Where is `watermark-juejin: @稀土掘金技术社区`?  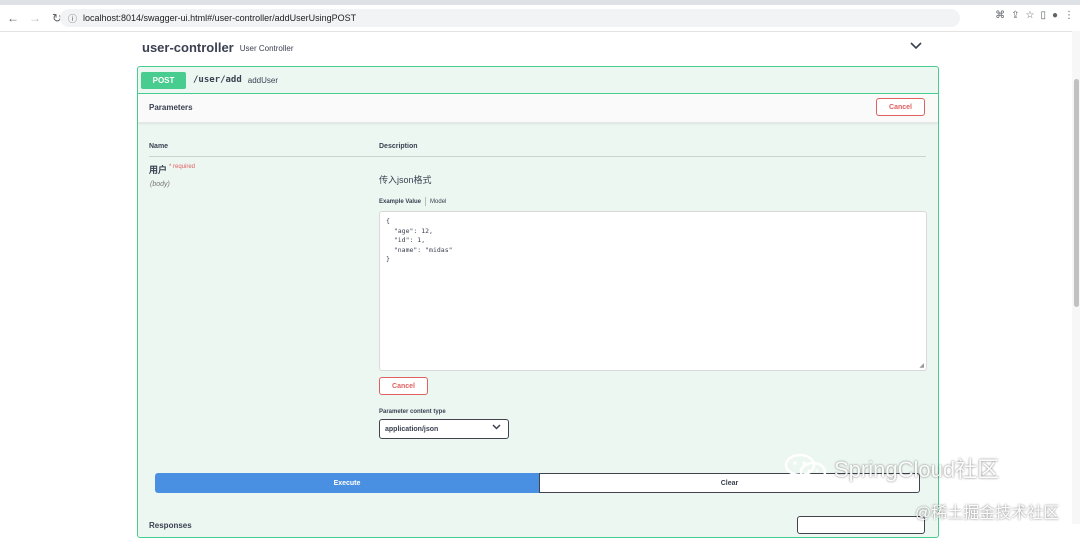
watermark-juejin: @稀土掘金技术社区 is located at coordinates (987, 513).